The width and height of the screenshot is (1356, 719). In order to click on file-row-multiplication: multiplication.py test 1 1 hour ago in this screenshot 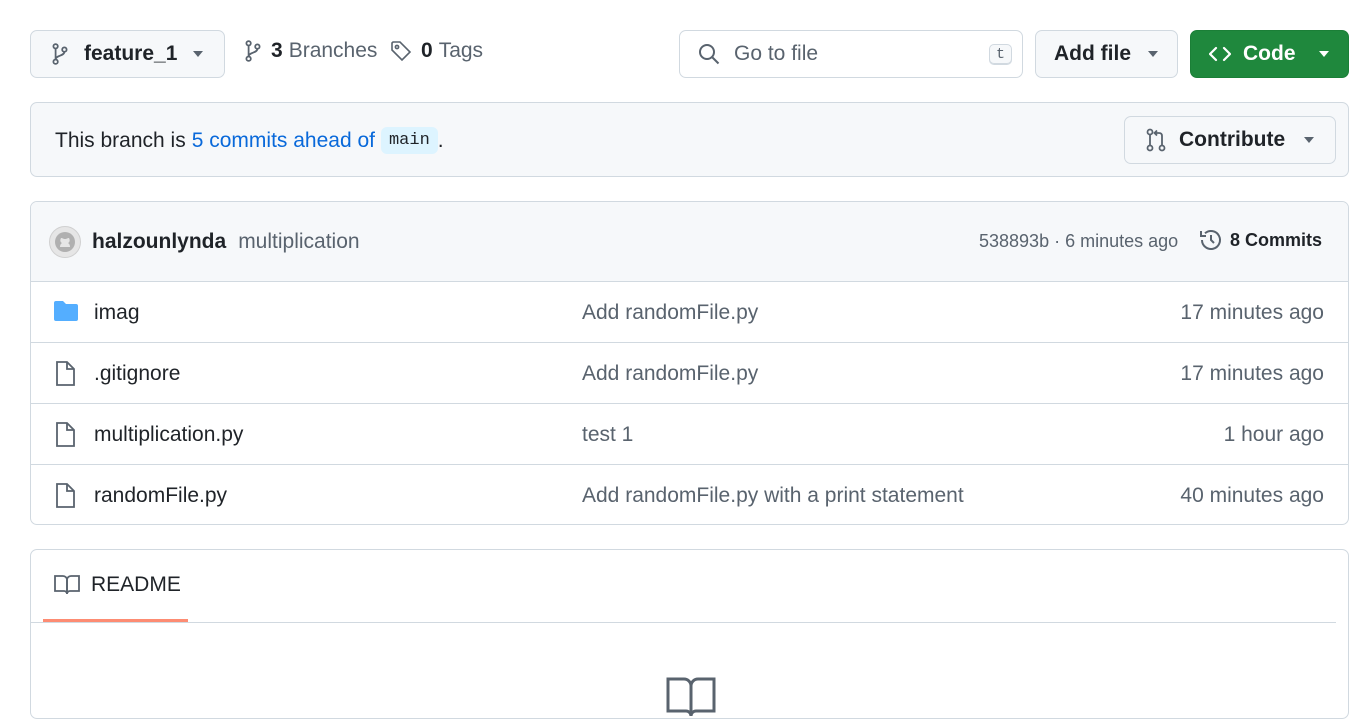, I will do `click(689, 434)`.